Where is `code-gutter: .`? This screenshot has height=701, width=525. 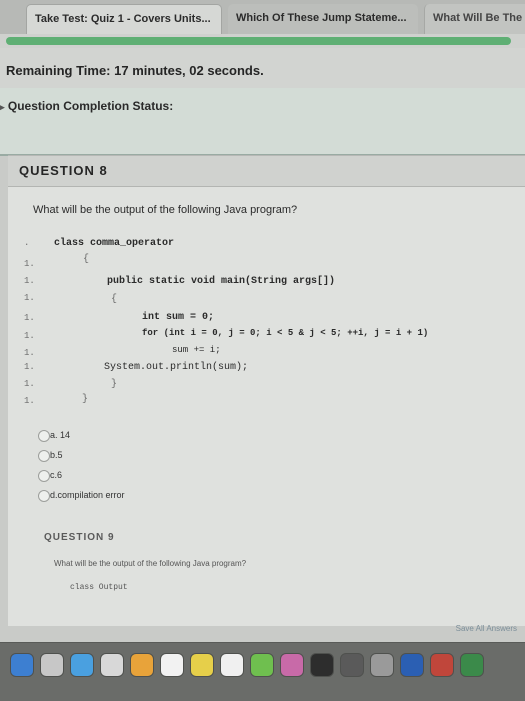
code-gutter: . is located at coordinates (27, 243).